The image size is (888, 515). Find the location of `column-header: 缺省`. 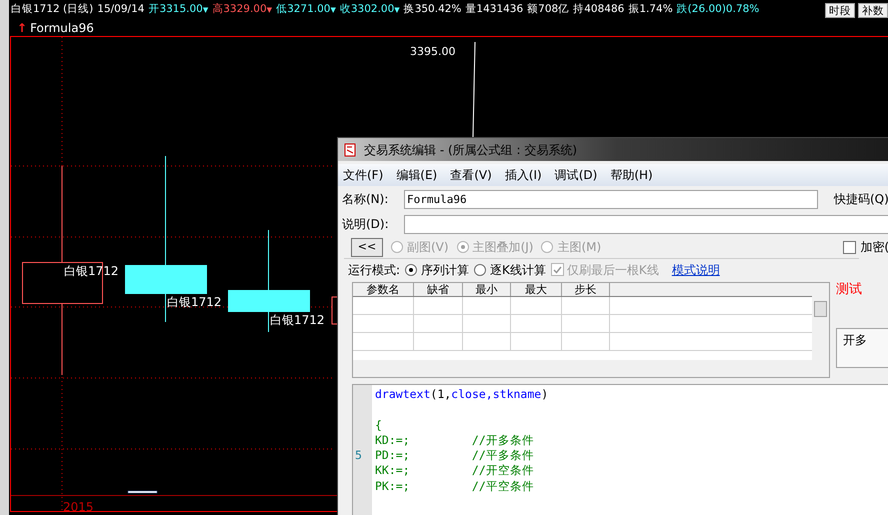

column-header: 缺省 is located at coordinates (438, 289).